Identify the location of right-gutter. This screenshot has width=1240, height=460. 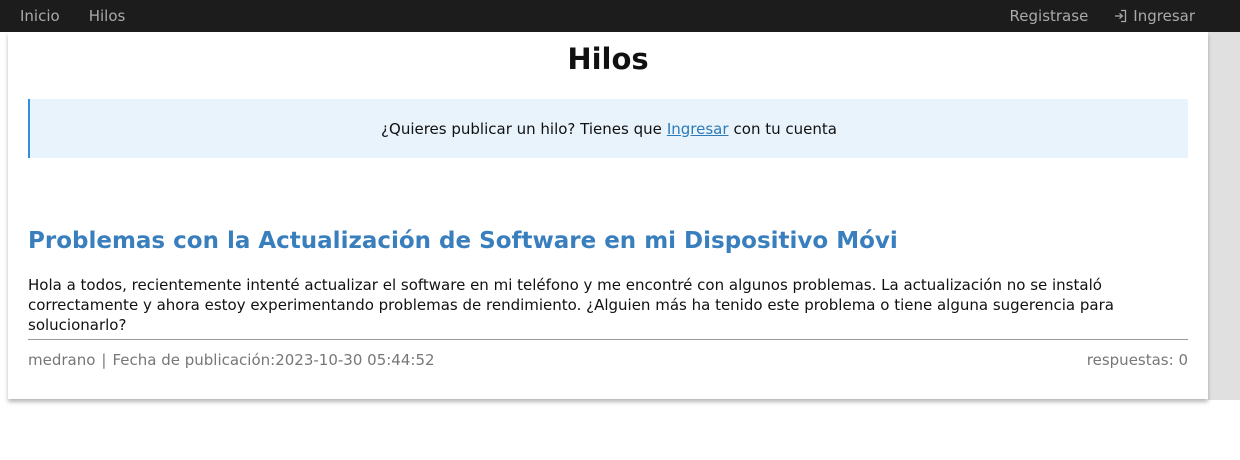
(1224, 216).